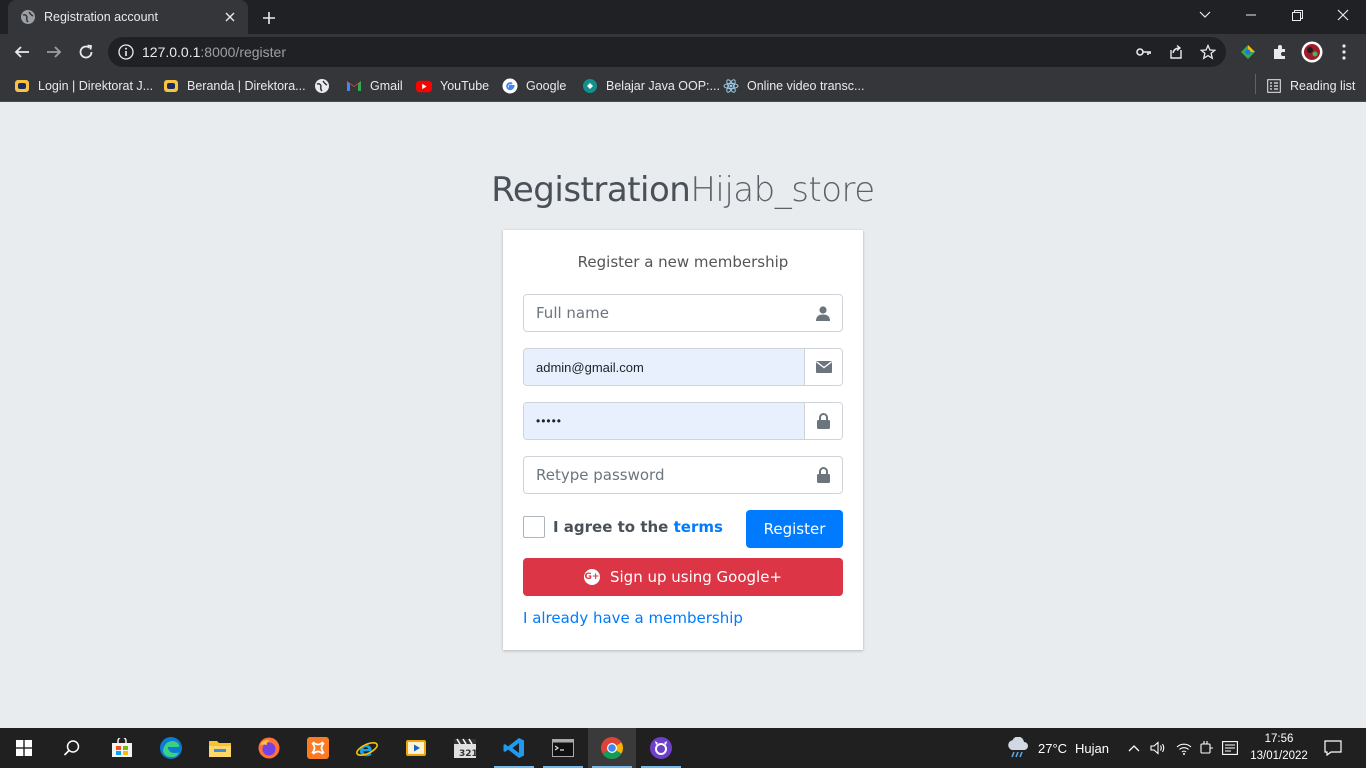  Describe the element at coordinates (465, 748) in the screenshot. I see `clapperboard-icon: 321` at that location.